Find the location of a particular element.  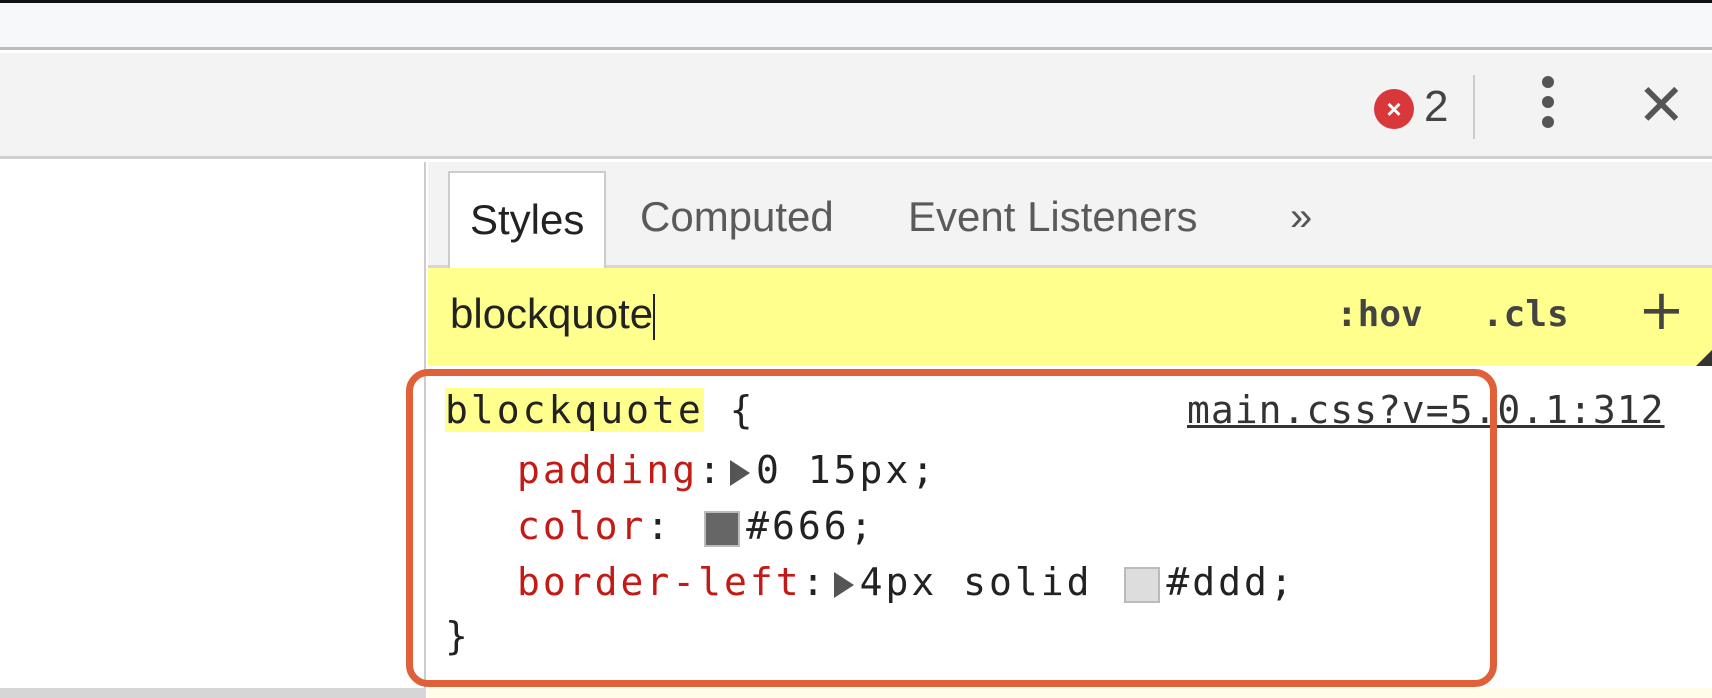

kebab-menu-icon is located at coordinates (1548, 106).